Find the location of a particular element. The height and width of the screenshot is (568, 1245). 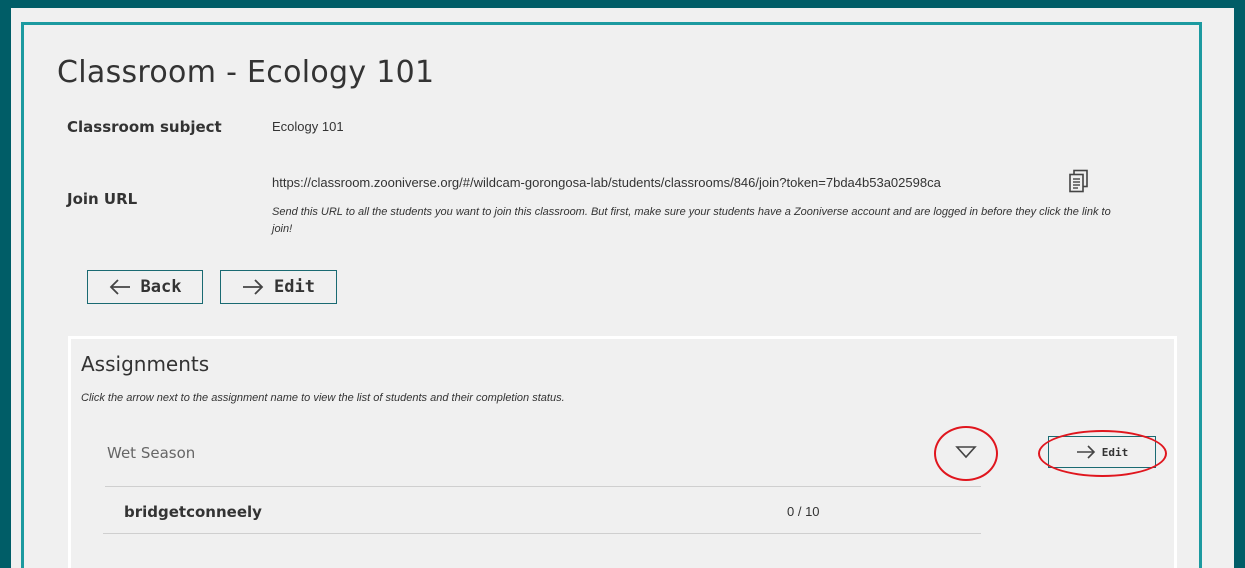

classroom-subject-value: Ecology 101 is located at coordinates (308, 126).